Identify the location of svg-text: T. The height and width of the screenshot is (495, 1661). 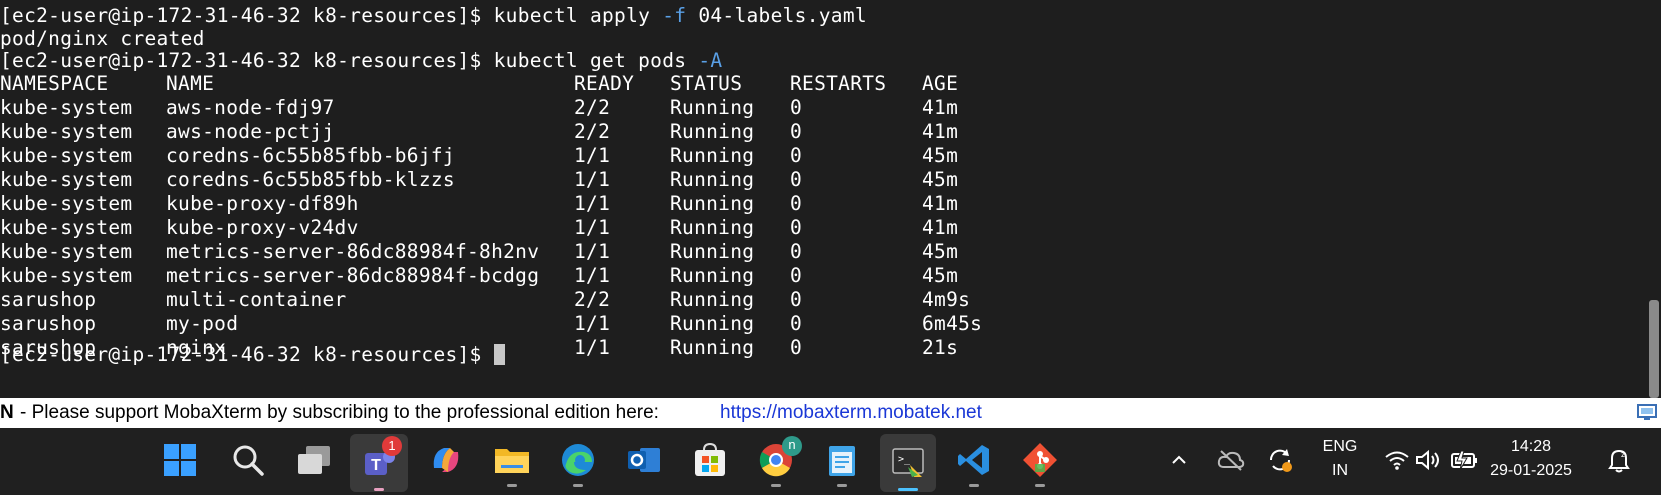
(376, 465).